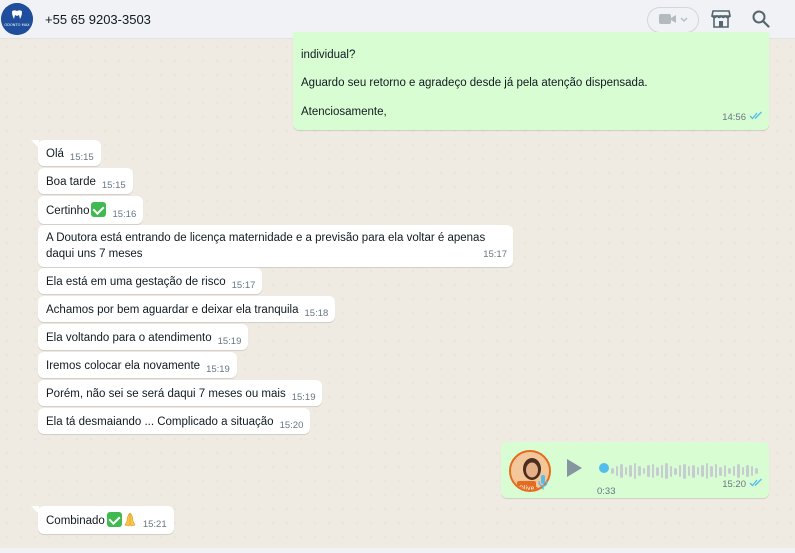 The height and width of the screenshot is (553, 795). I want to click on avatar-label: Olive, so click(527, 485).